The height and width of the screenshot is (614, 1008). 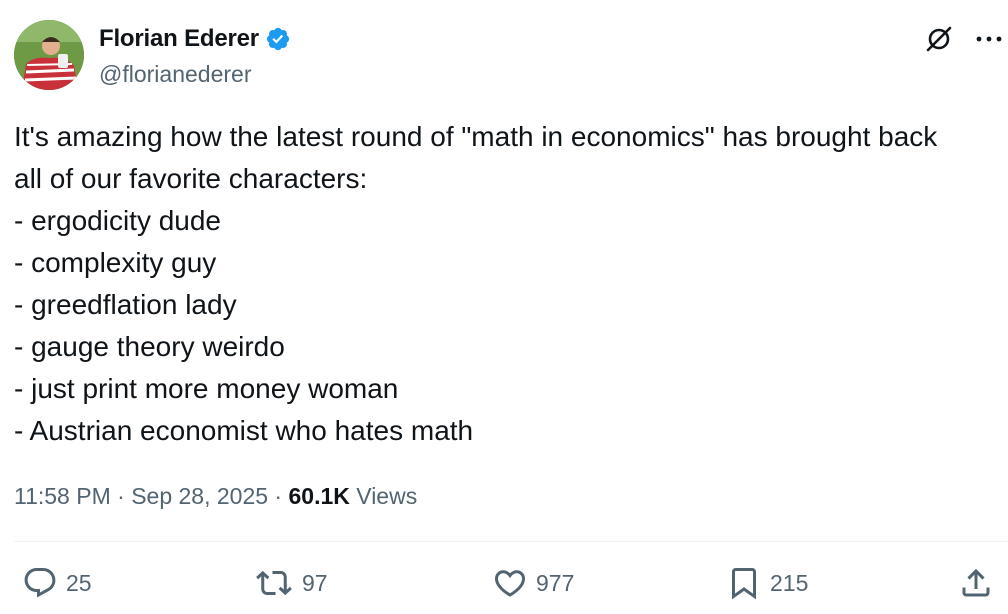 I want to click on grok-icon, so click(x=939, y=39).